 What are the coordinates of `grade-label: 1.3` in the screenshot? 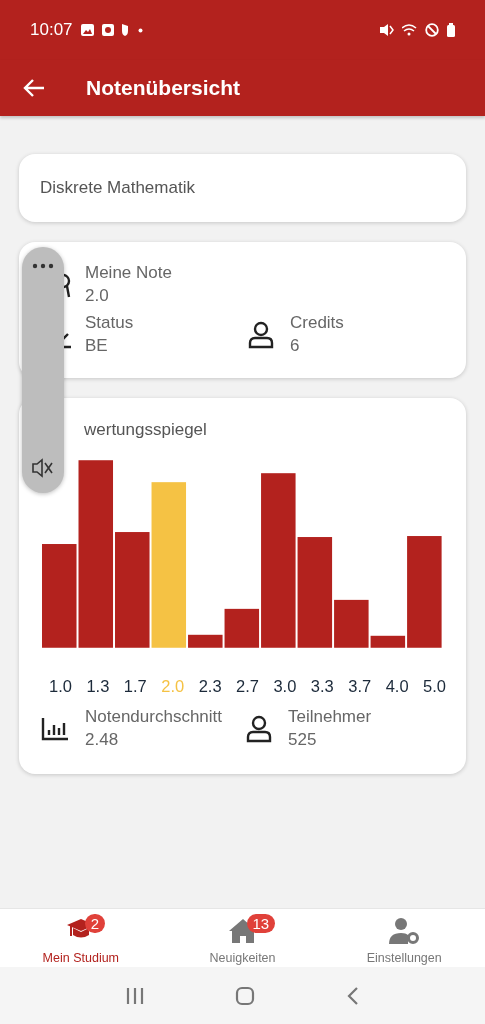 It's located at (98, 686).